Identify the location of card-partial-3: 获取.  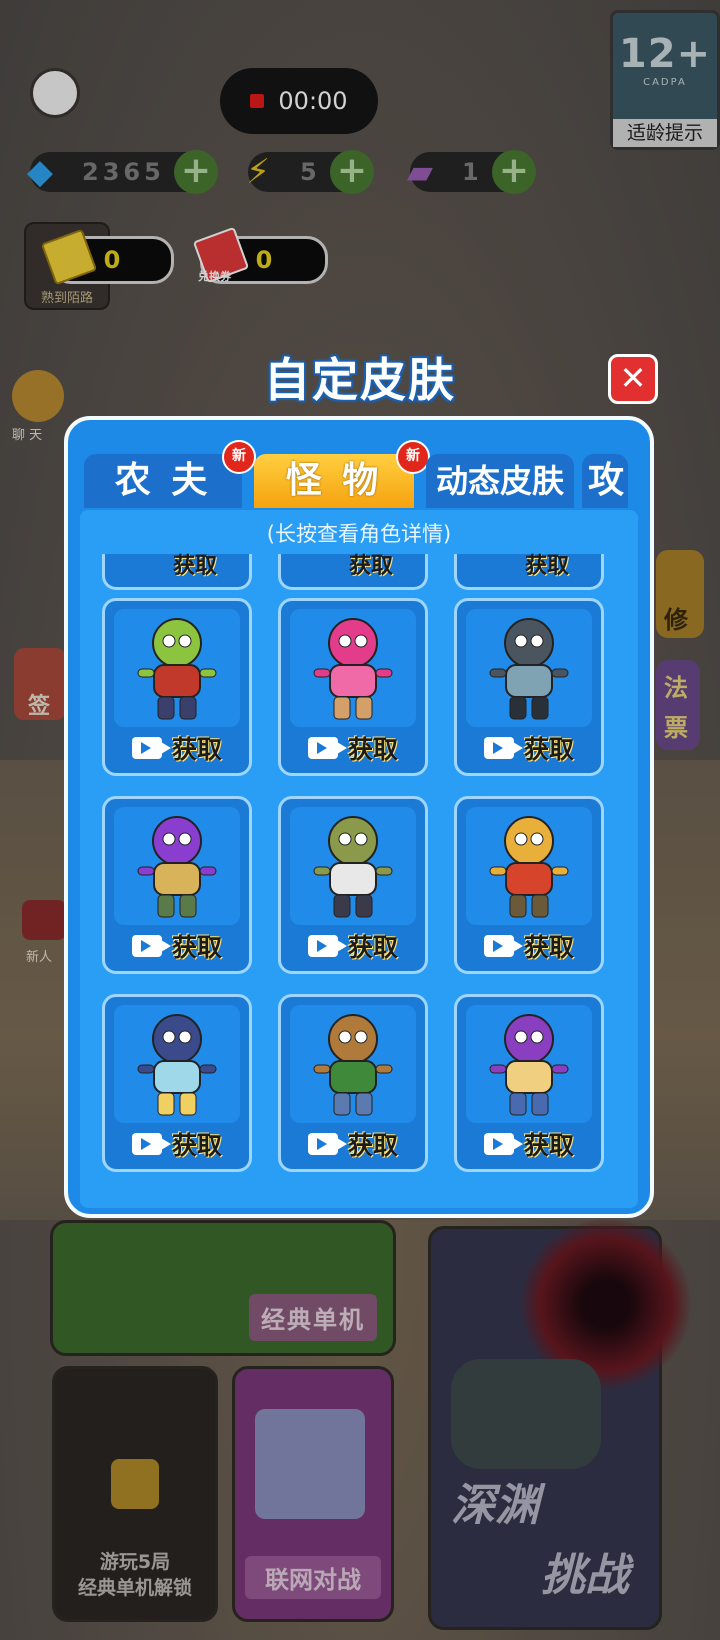
(529, 572).